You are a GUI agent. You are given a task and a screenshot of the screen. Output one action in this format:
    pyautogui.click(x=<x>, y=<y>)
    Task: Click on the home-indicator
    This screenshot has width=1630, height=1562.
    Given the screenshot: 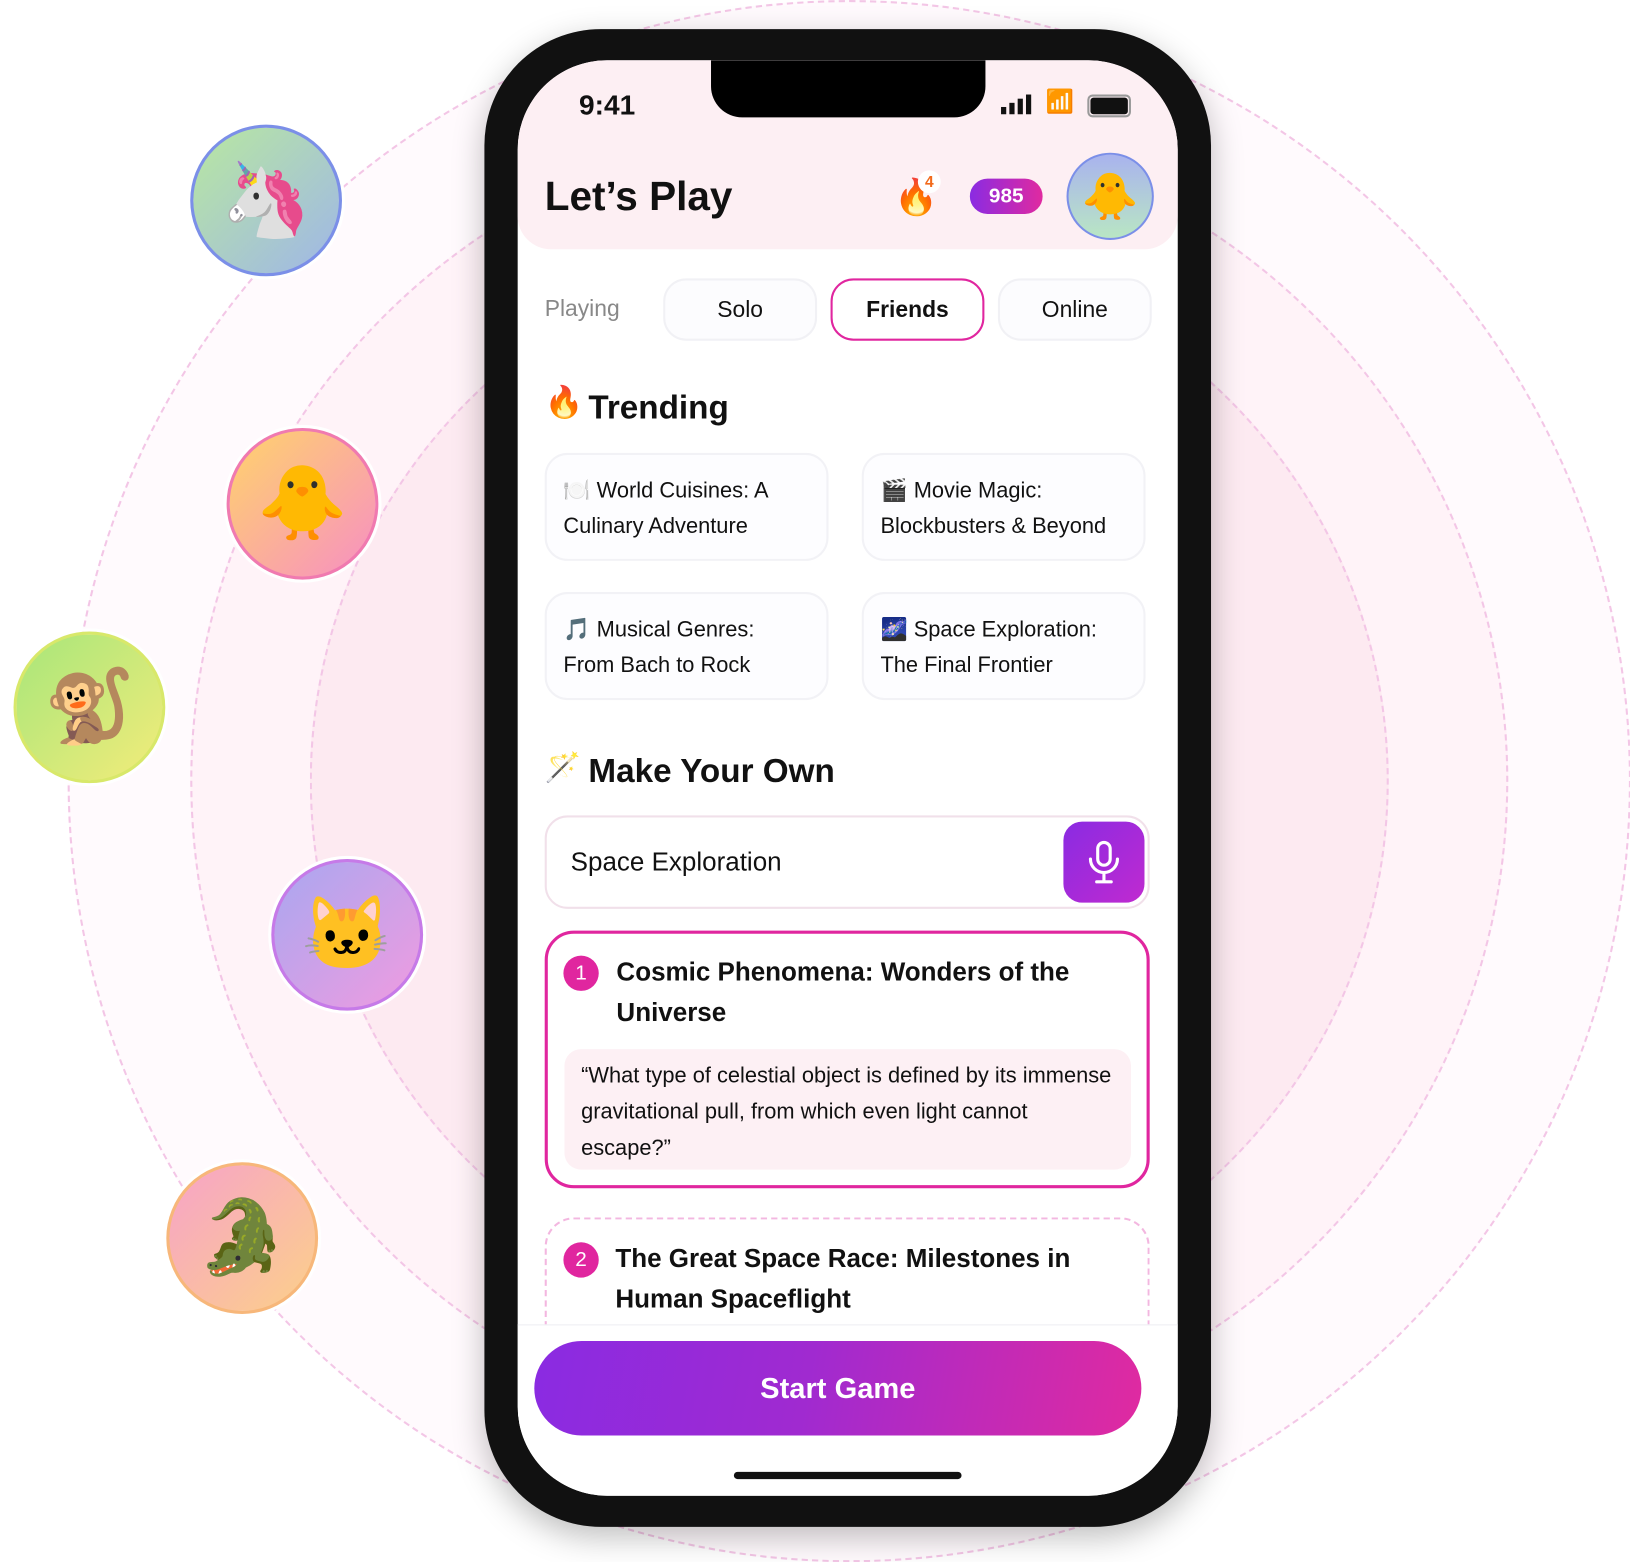 What is the action you would take?
    pyautogui.click(x=847, y=1475)
    